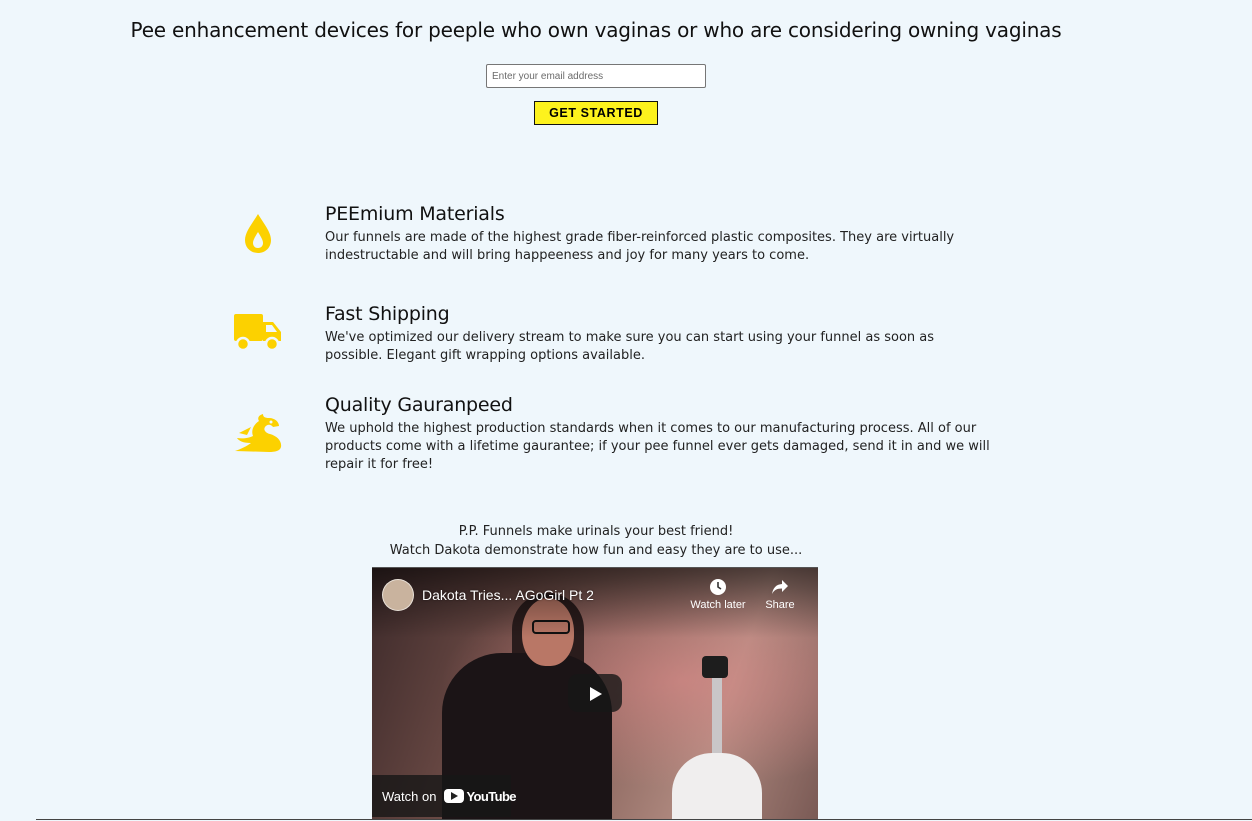 The width and height of the screenshot is (1252, 821). I want to click on video-top-overlay, so click(595, 603).